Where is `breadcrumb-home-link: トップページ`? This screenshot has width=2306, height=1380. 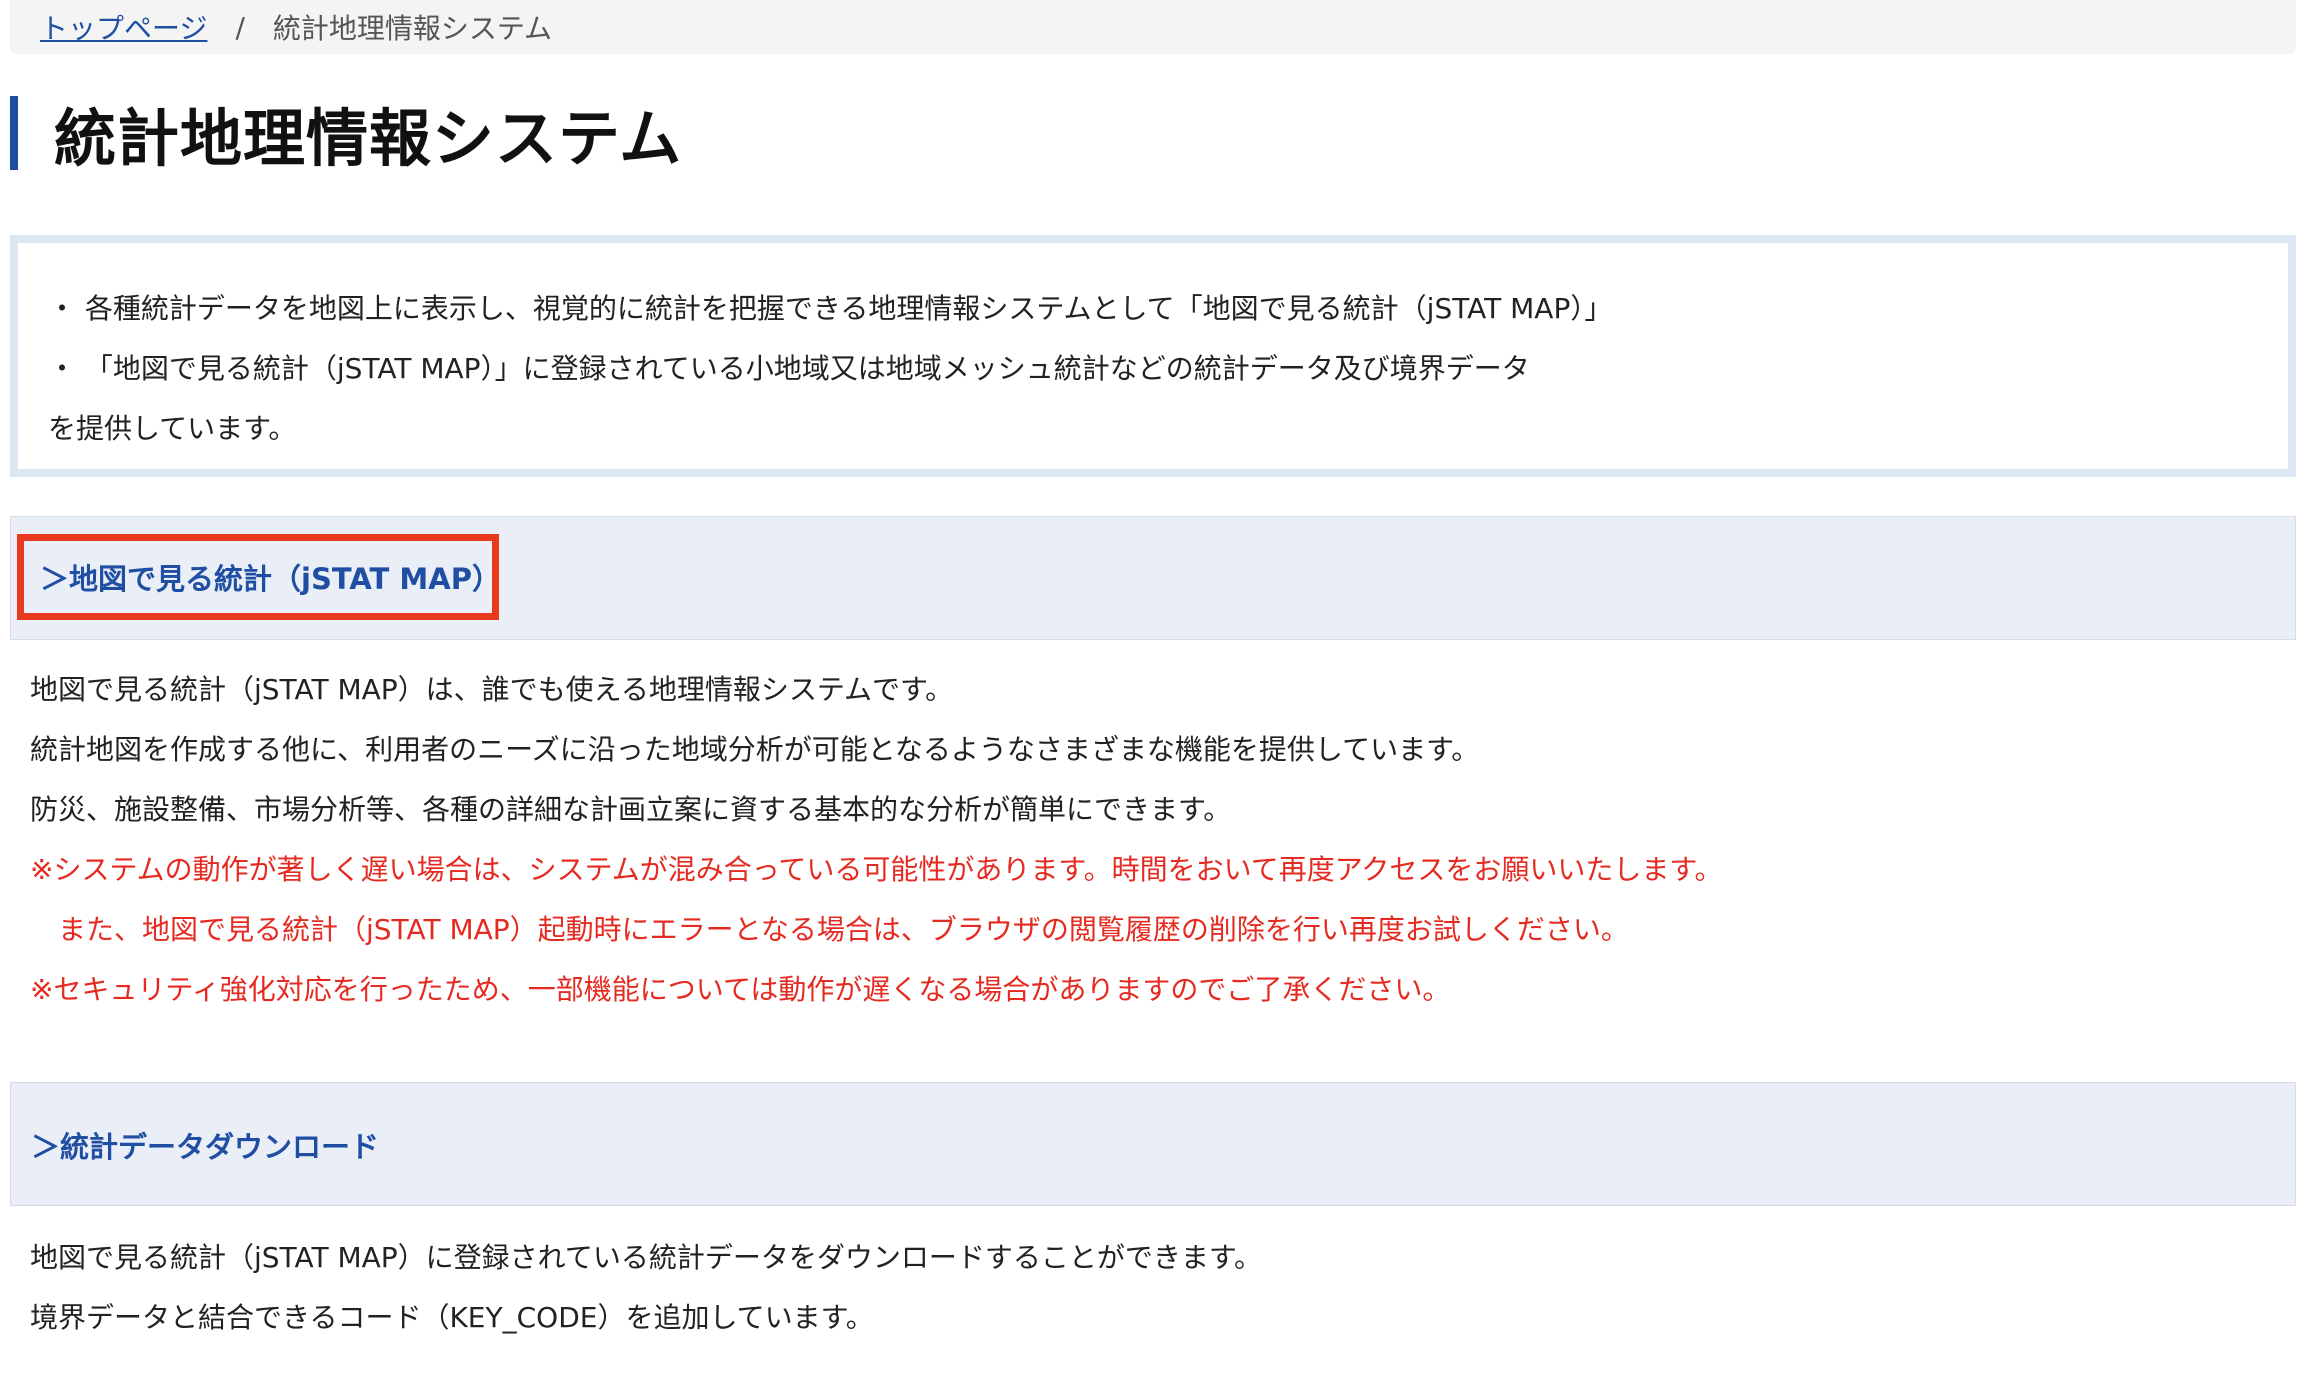
breadcrumb-home-link: トップページ is located at coordinates (123, 27).